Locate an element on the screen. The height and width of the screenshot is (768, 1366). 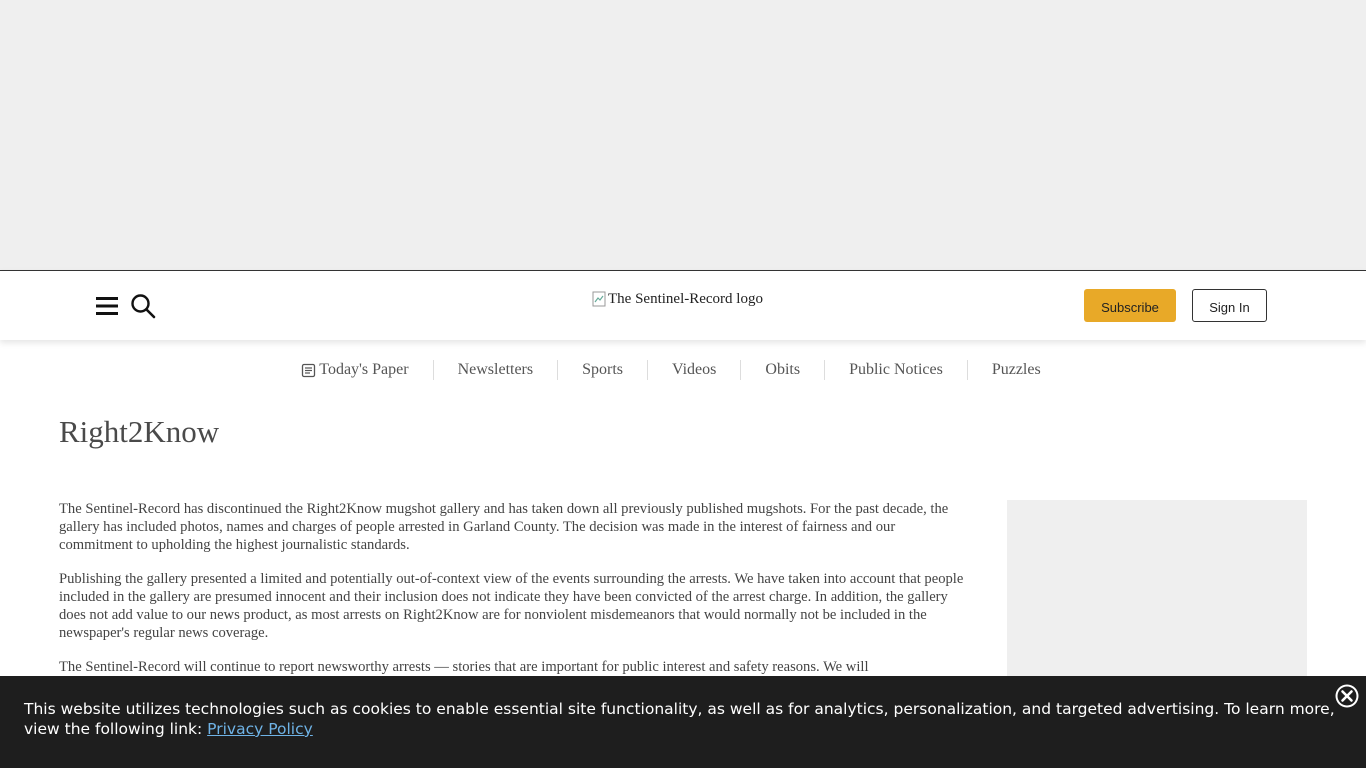
site-logo: The Sentinel-Record logo is located at coordinates (677, 299).